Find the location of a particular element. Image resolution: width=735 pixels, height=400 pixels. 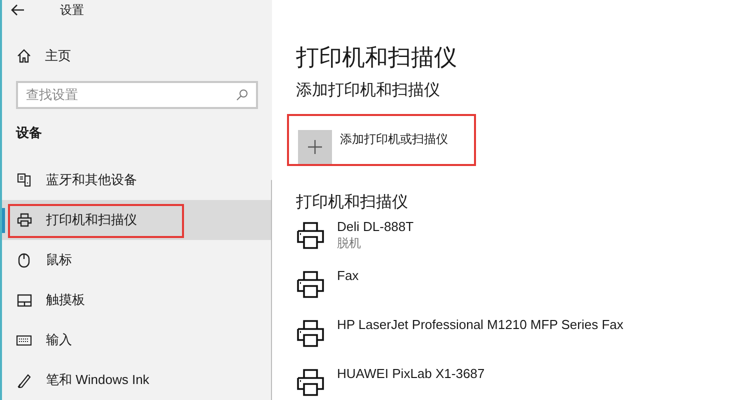

home-icon is located at coordinates (24, 55).